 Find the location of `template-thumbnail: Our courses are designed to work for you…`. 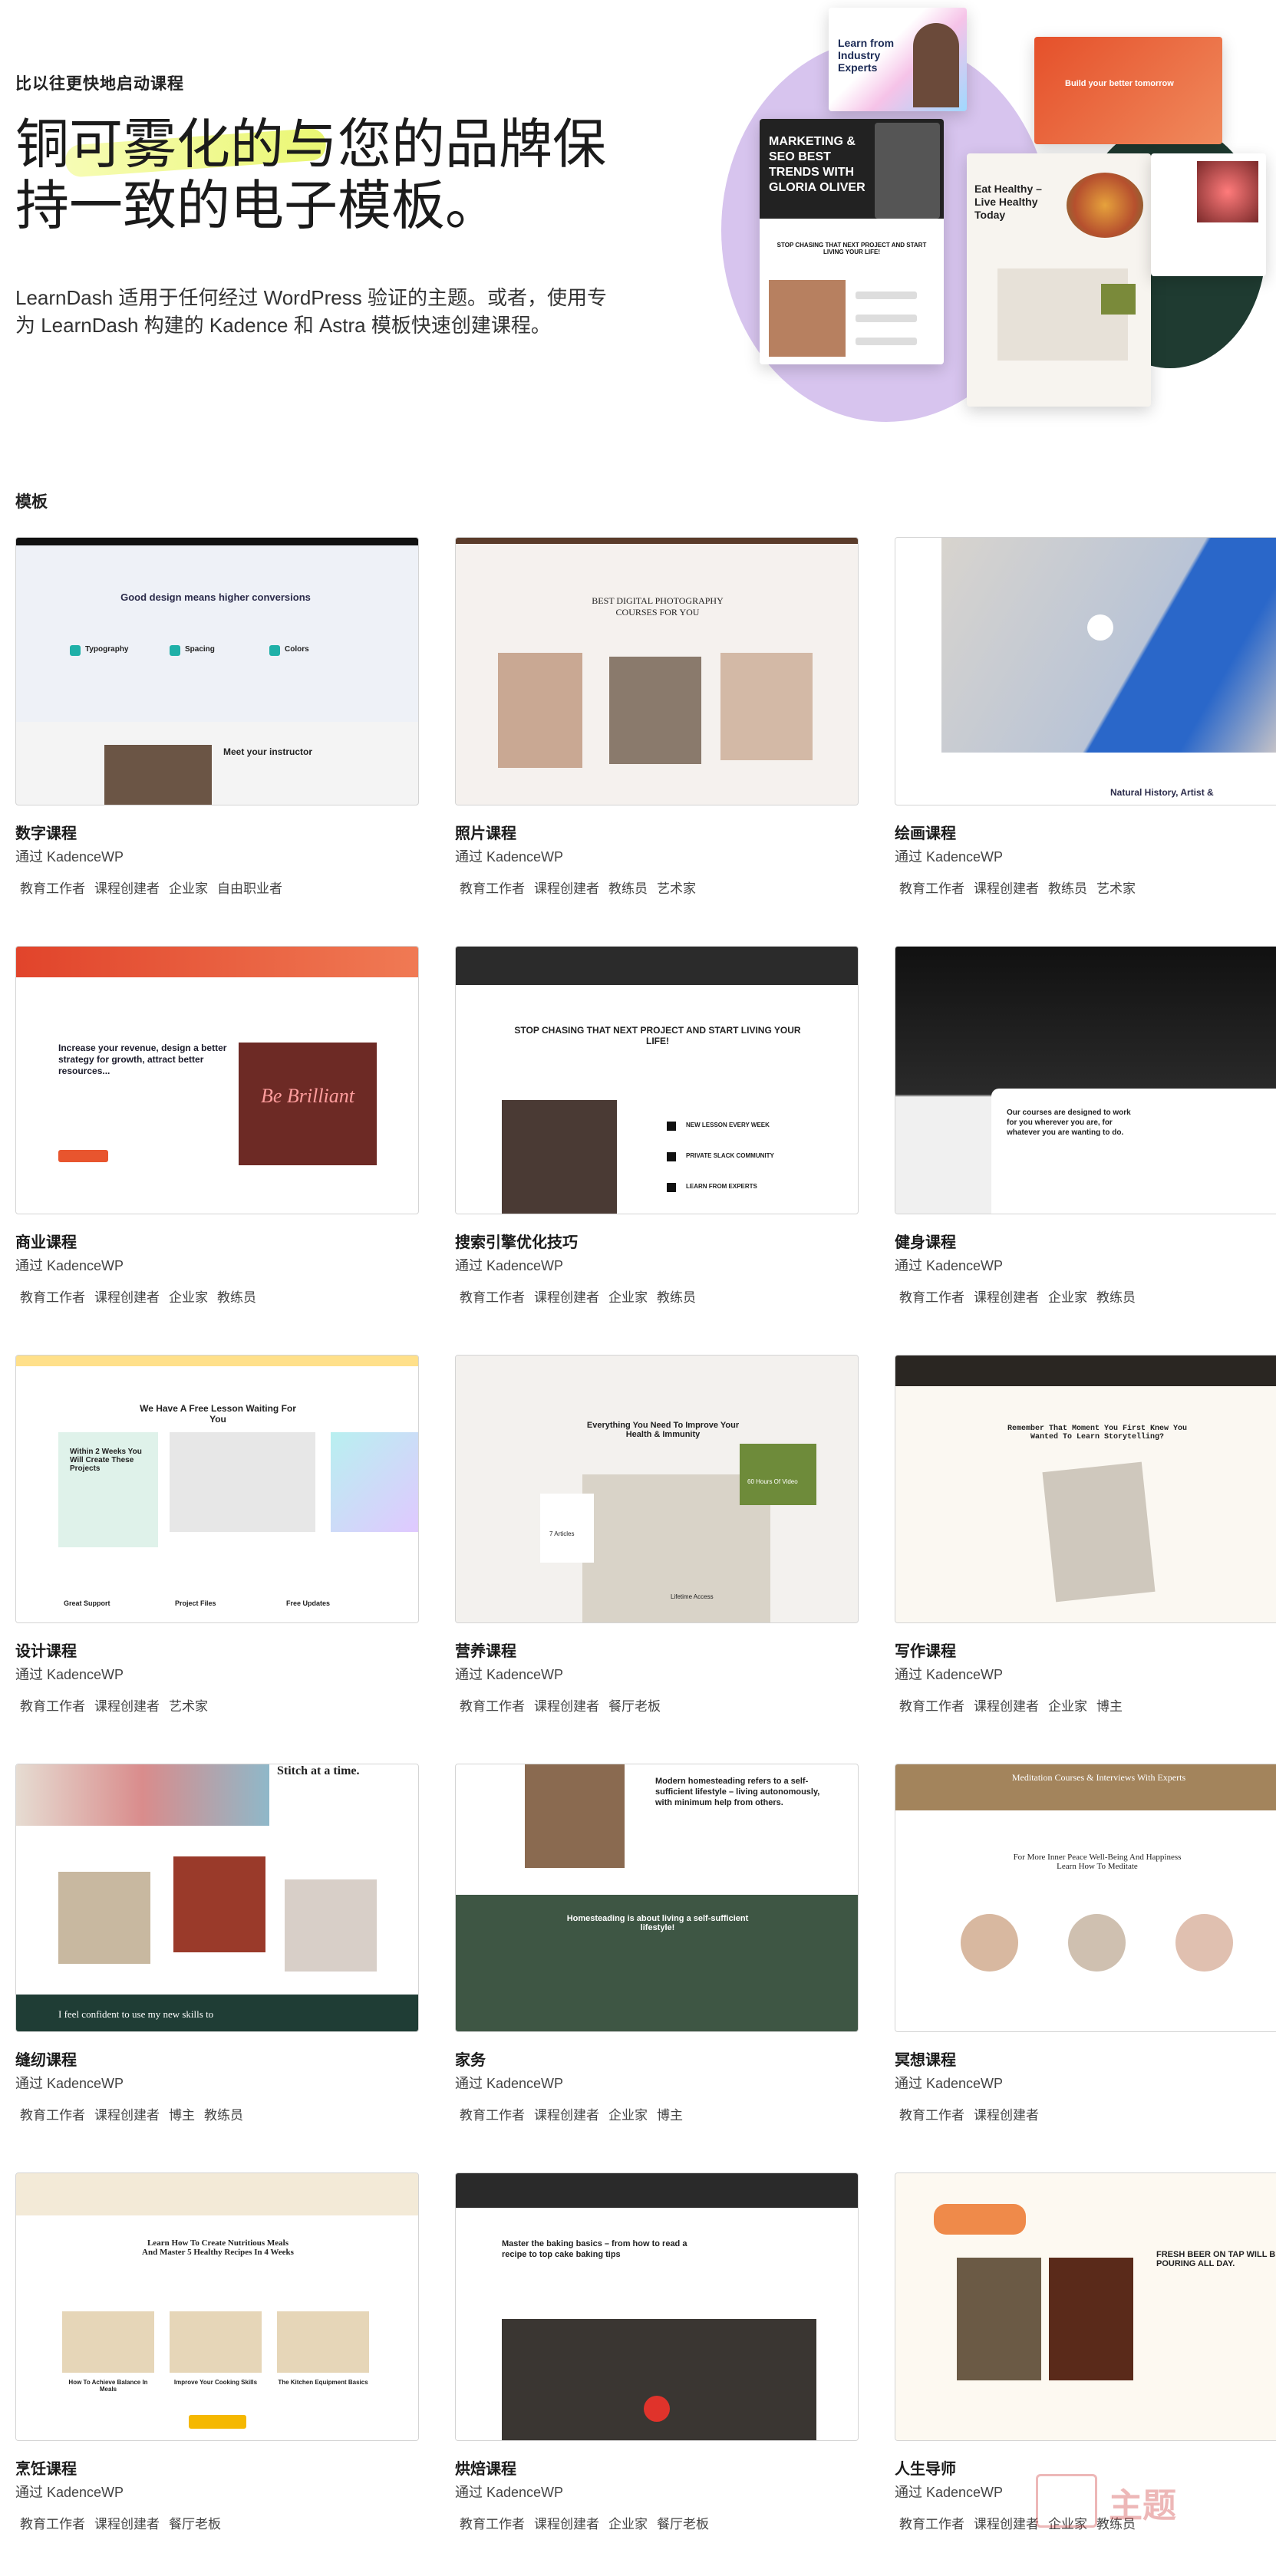

template-thumbnail: Our courses are designed to work for you… is located at coordinates (1085, 1080).